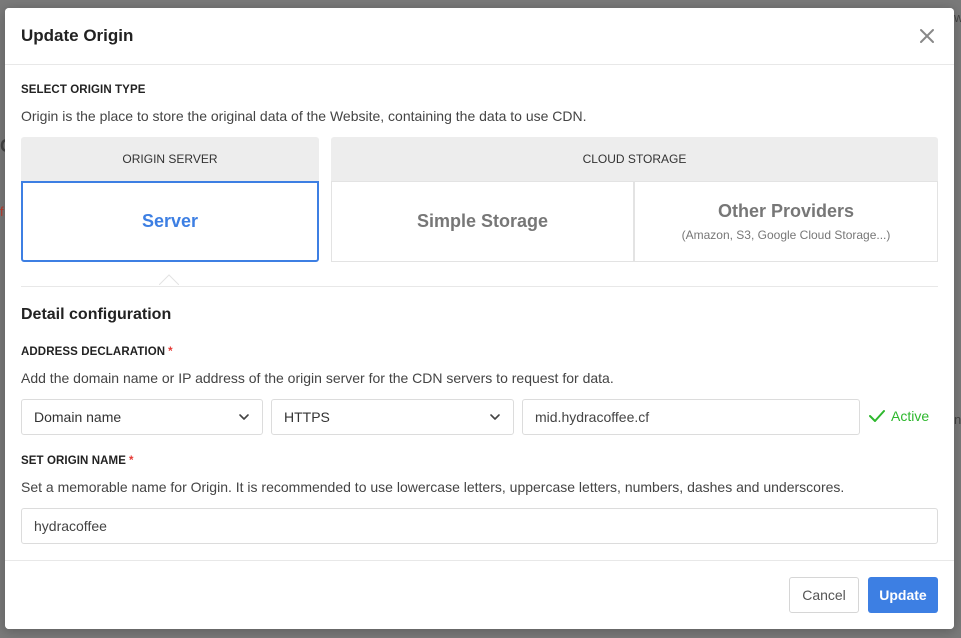 This screenshot has height=638, width=961. I want to click on protocol-select: HTTPS, so click(392, 417).